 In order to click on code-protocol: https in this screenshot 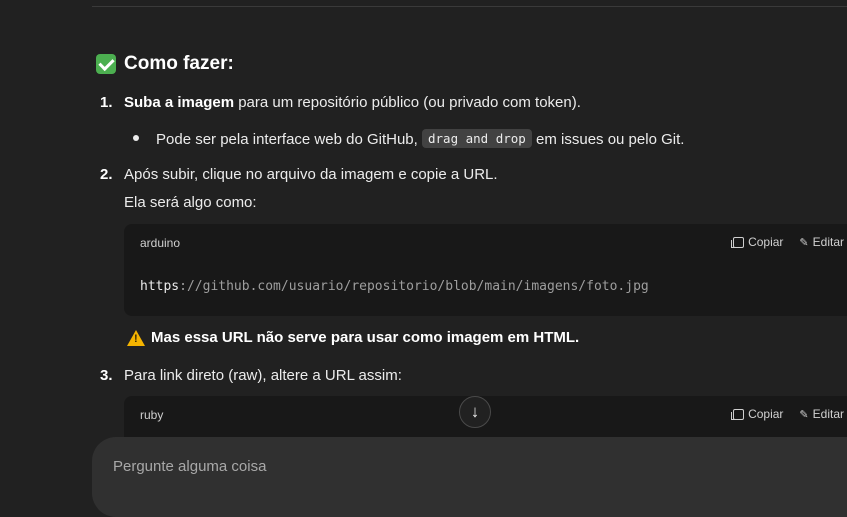, I will do `click(160, 286)`.